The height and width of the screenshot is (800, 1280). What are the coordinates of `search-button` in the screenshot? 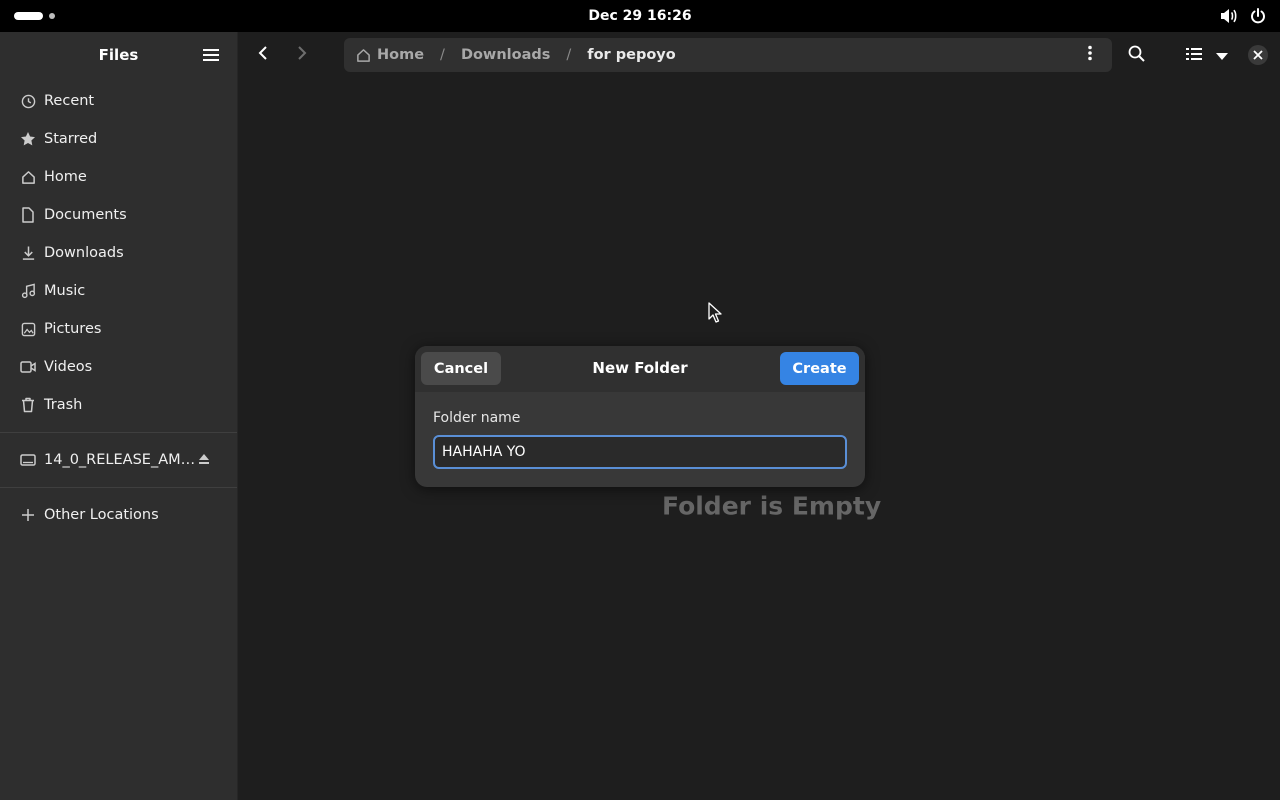 It's located at (1136, 55).